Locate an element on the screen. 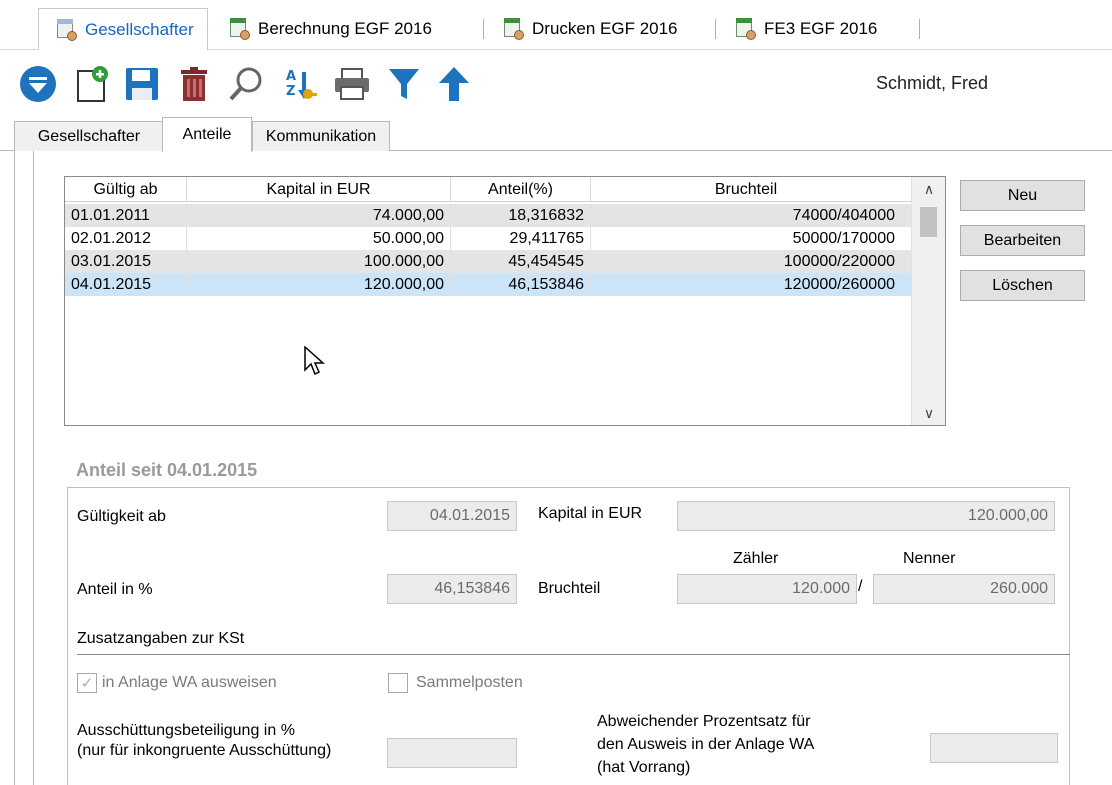 The image size is (1112, 785). tab-label: Anteile is located at coordinates (207, 134).